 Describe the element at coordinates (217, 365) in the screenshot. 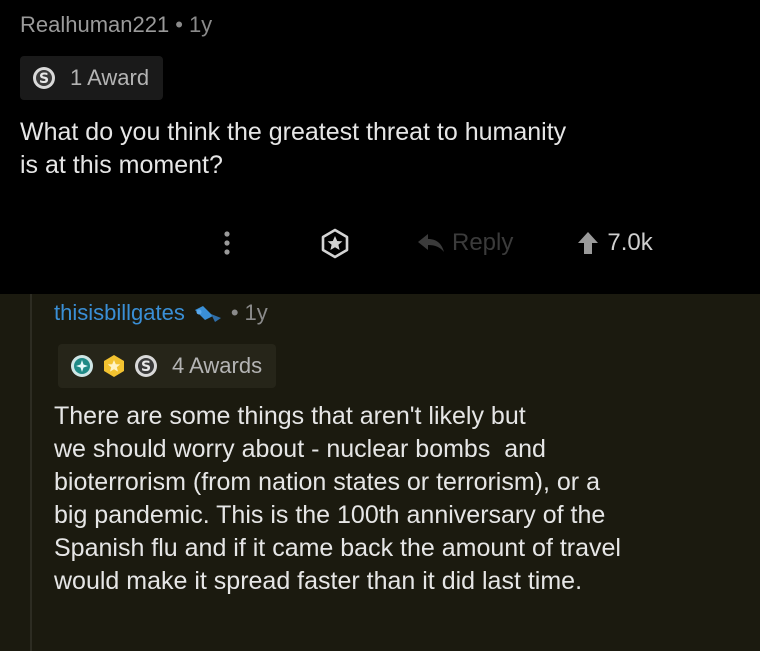

I see `reply-award-count: 4 Awards` at that location.